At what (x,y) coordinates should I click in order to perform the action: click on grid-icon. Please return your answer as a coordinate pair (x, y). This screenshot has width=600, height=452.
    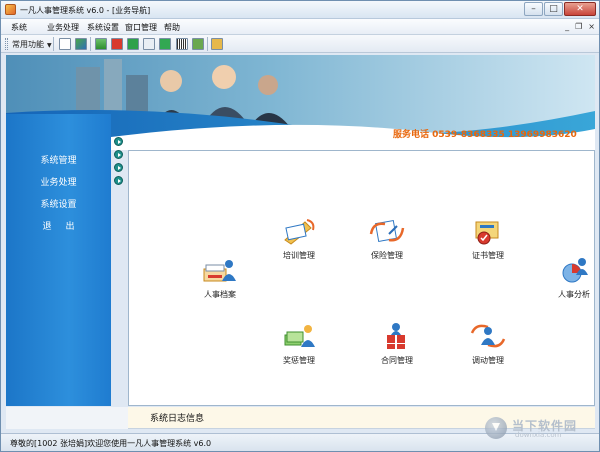
    Looking at the image, I should click on (101, 44).